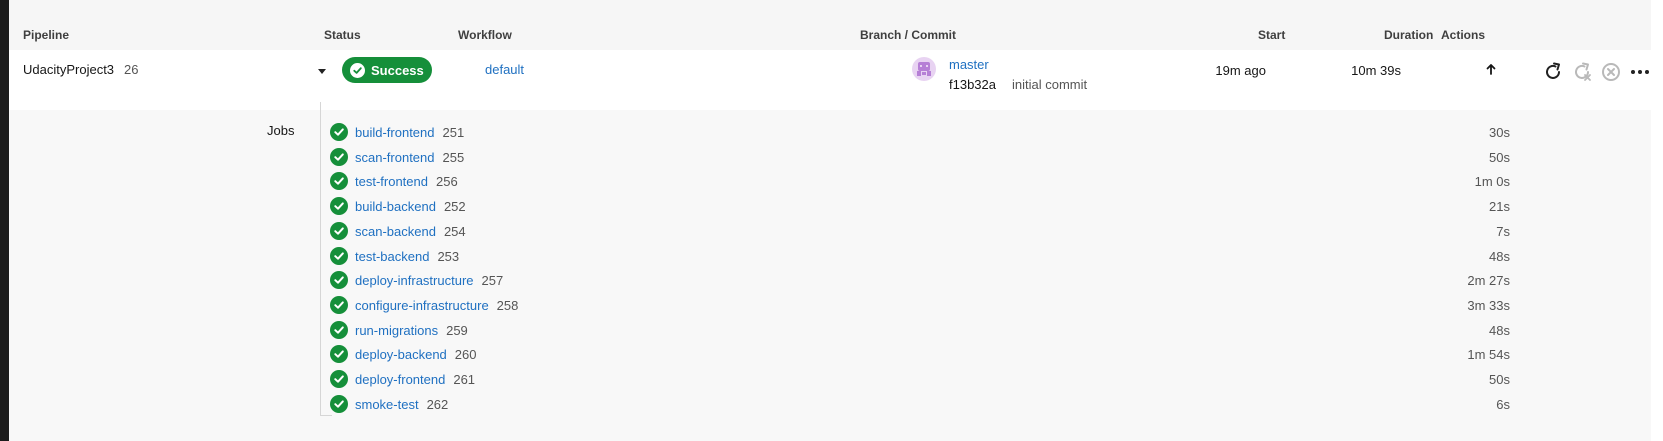 The height and width of the screenshot is (441, 1663). What do you see at coordinates (830, 10) in the screenshot?
I see `top-spacer` at bounding box center [830, 10].